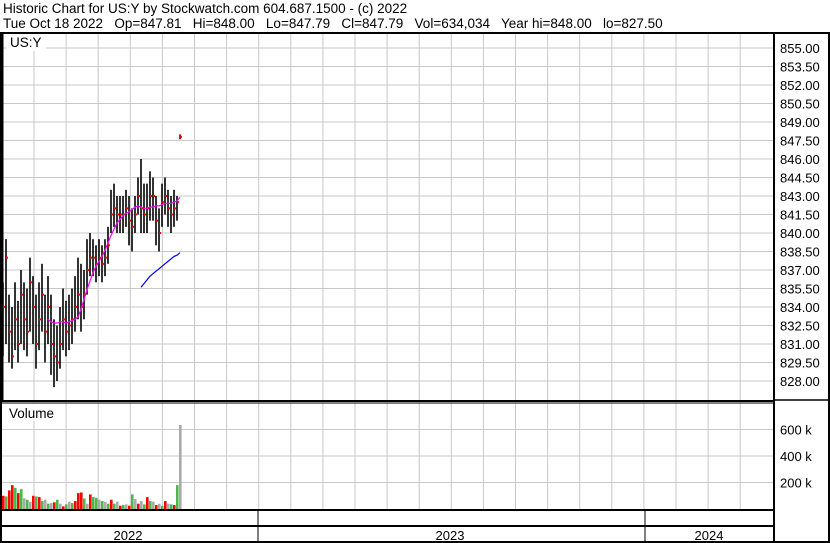  I want to click on price-tick-label: 841.50, so click(800, 214).